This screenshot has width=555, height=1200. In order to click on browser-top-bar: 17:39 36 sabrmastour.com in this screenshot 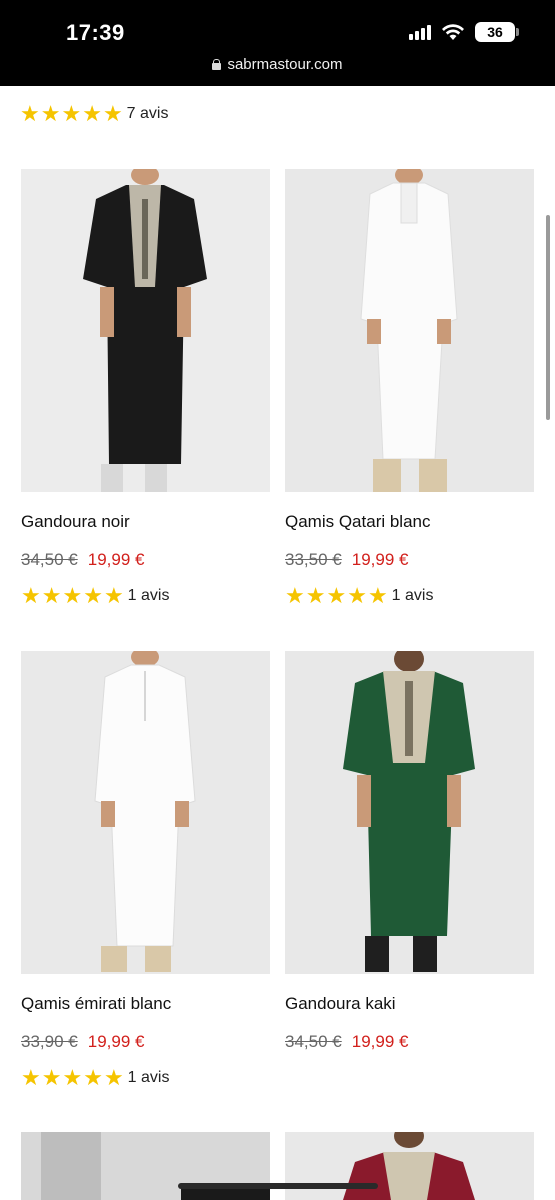, I will do `click(277, 43)`.